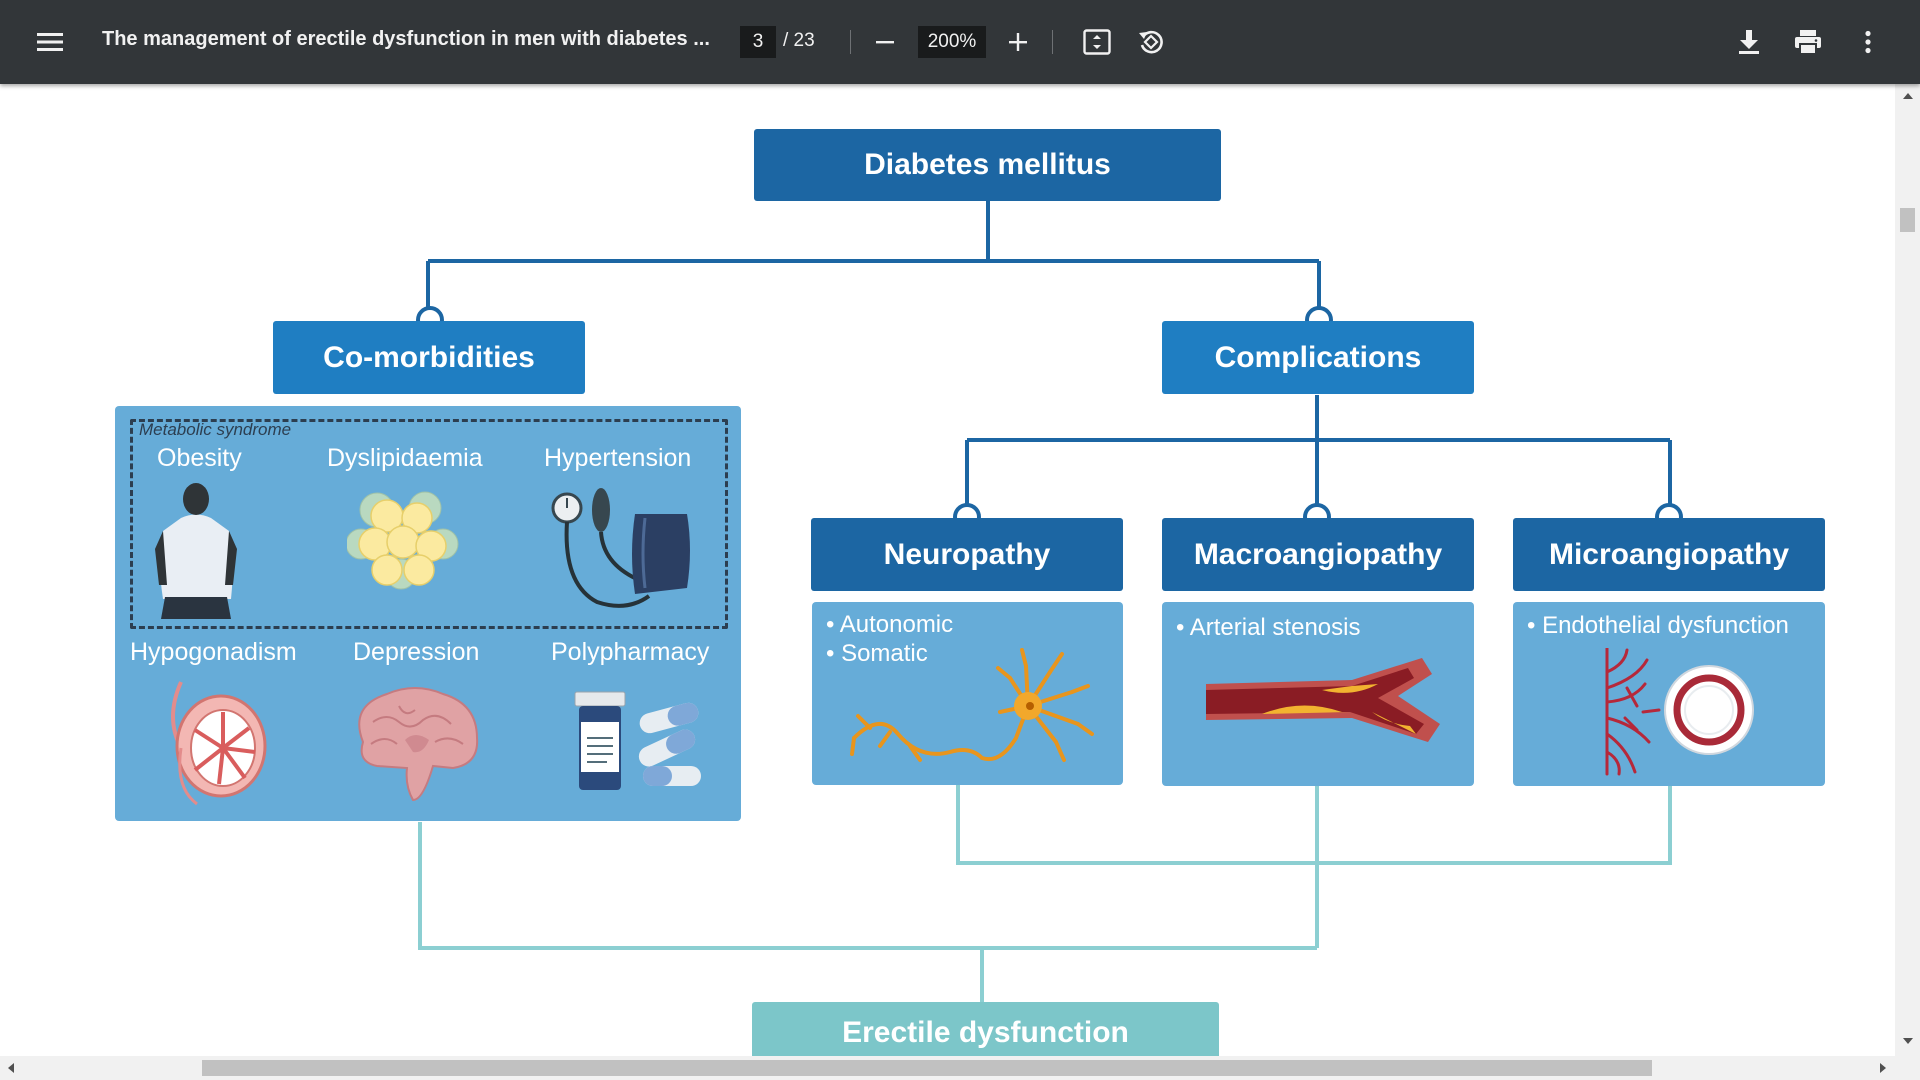  I want to click on node-microangiopathy: Microangiopathy, so click(1669, 554).